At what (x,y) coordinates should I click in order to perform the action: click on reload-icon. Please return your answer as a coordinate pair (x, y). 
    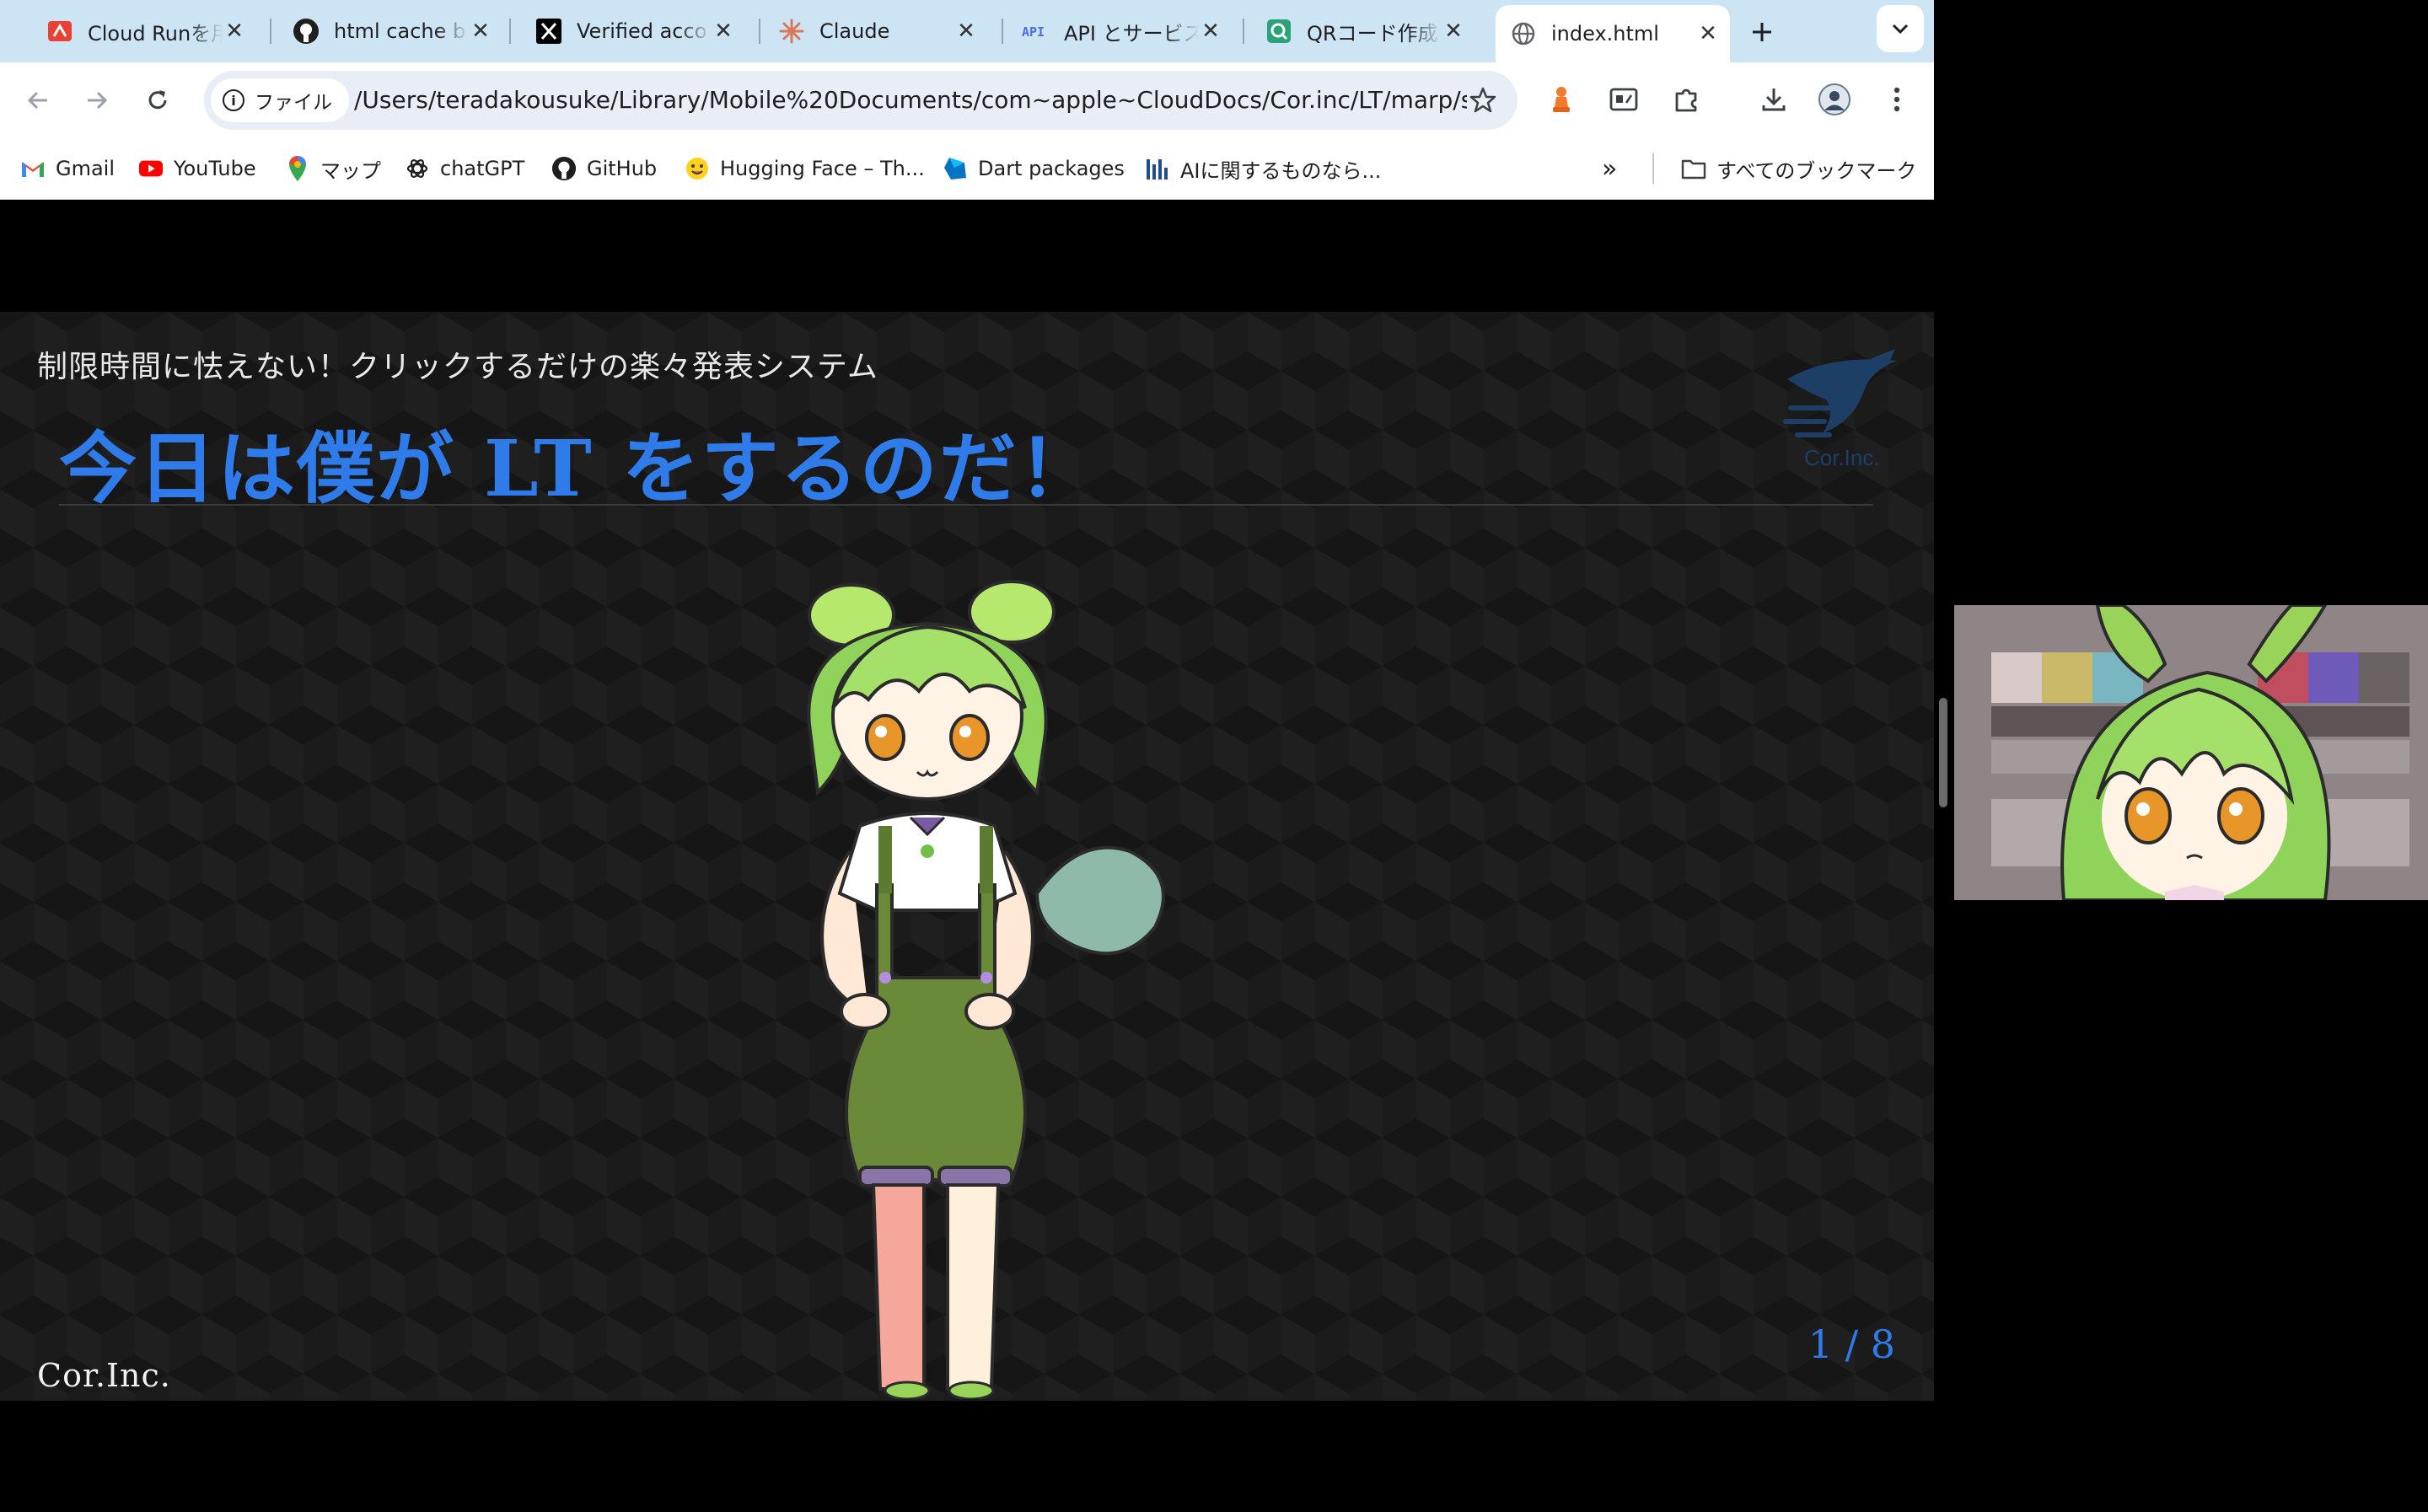
    Looking at the image, I should click on (157, 100).